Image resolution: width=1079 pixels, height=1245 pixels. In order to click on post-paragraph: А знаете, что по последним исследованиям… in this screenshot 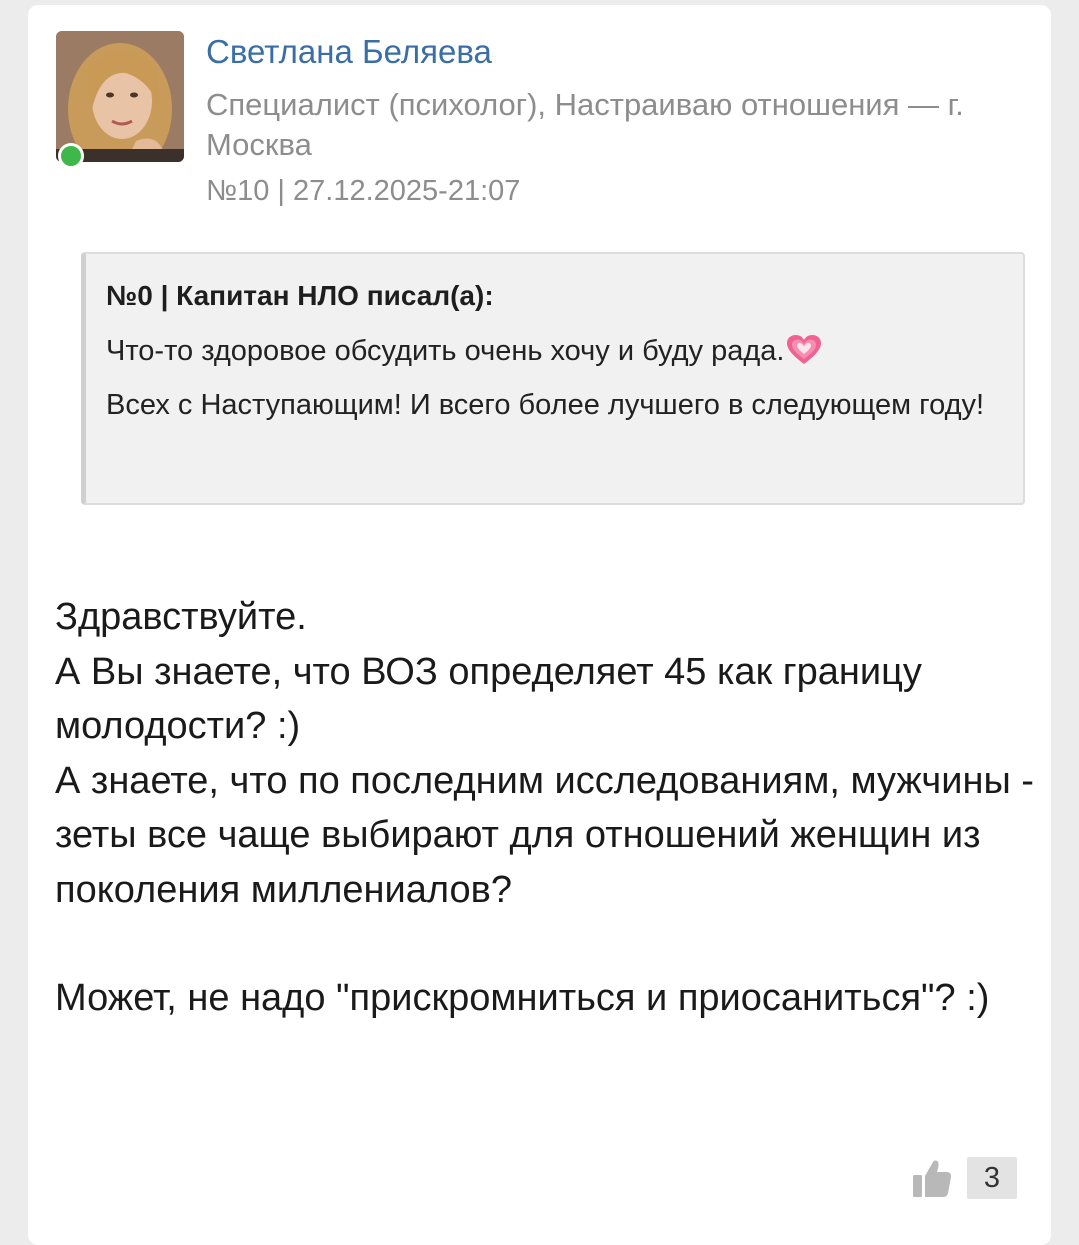, I will do `click(544, 835)`.